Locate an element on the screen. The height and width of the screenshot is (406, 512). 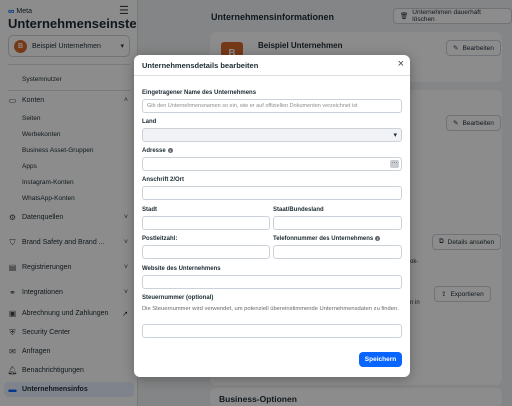
caret-down-icon: ▾ is located at coordinates (395, 135).